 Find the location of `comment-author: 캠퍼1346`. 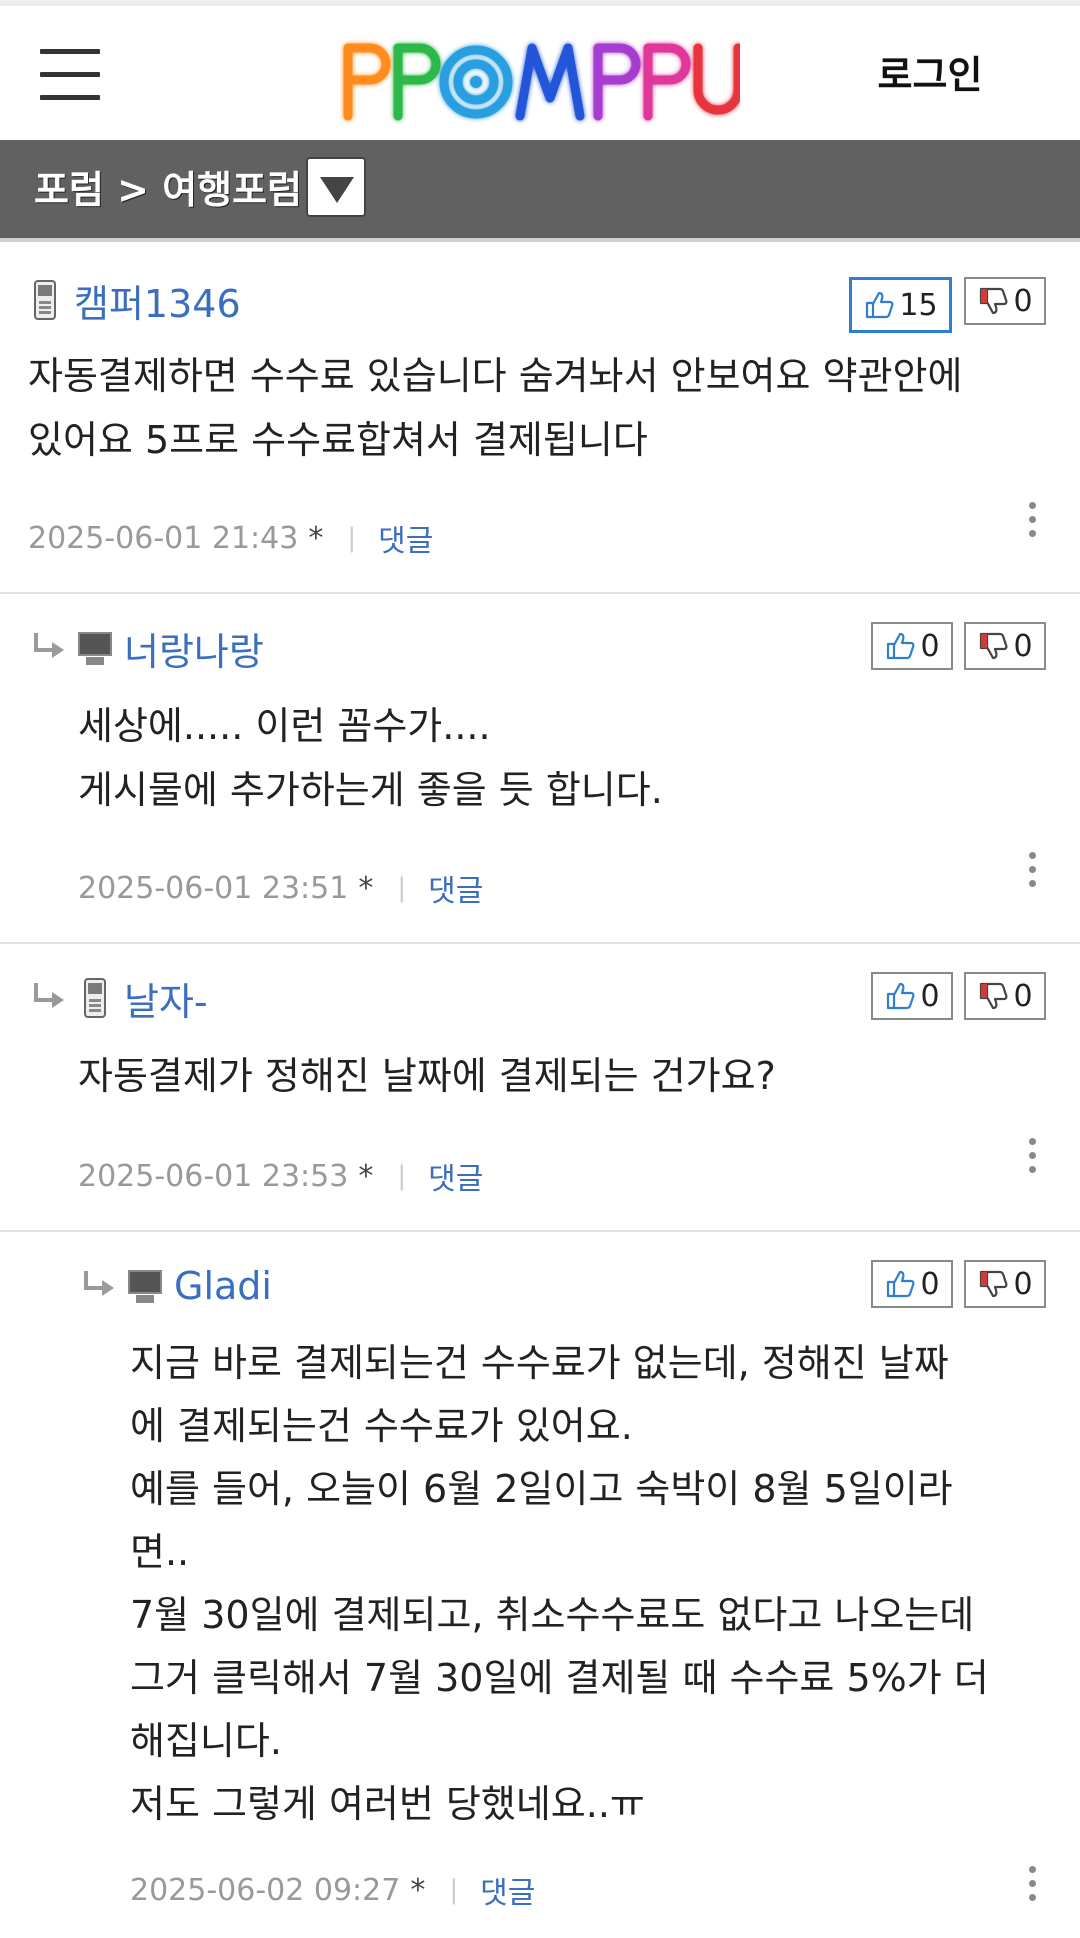

comment-author: 캠퍼1346 is located at coordinates (157, 300).